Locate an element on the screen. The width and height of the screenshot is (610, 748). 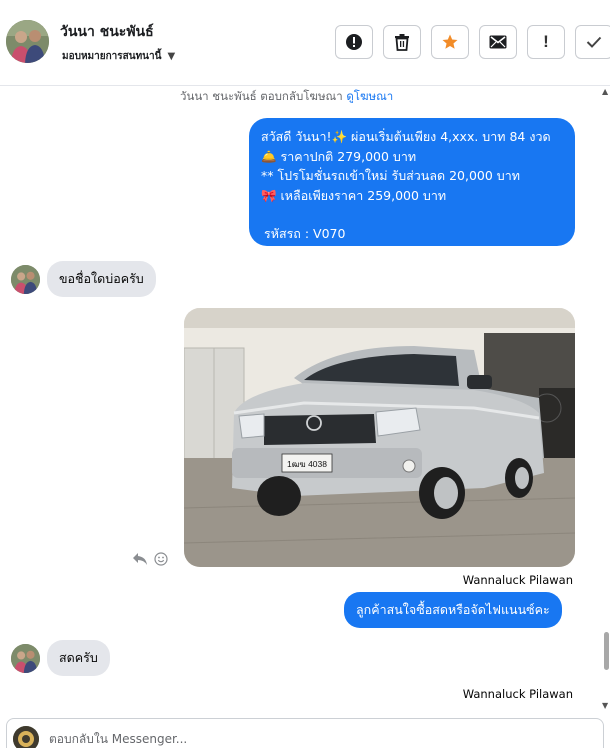
star-icon is located at coordinates (450, 42).